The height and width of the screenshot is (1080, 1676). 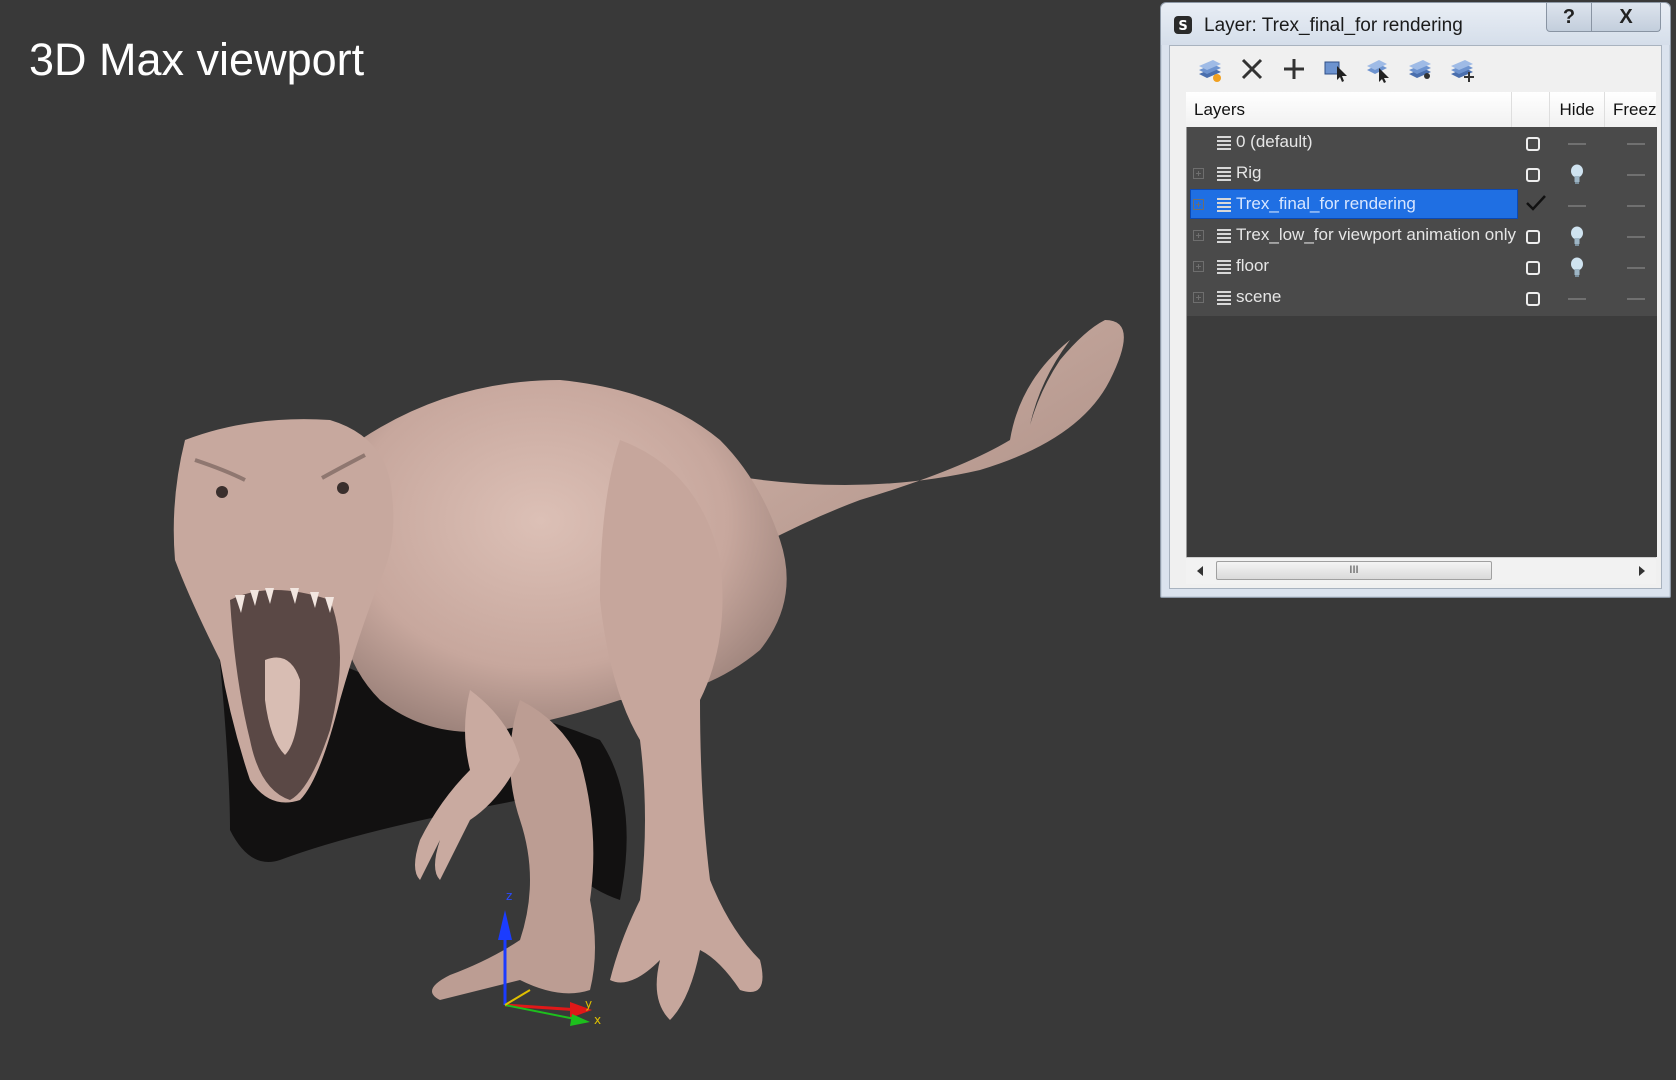 I want to click on layer-name: floor, so click(x=1253, y=265).